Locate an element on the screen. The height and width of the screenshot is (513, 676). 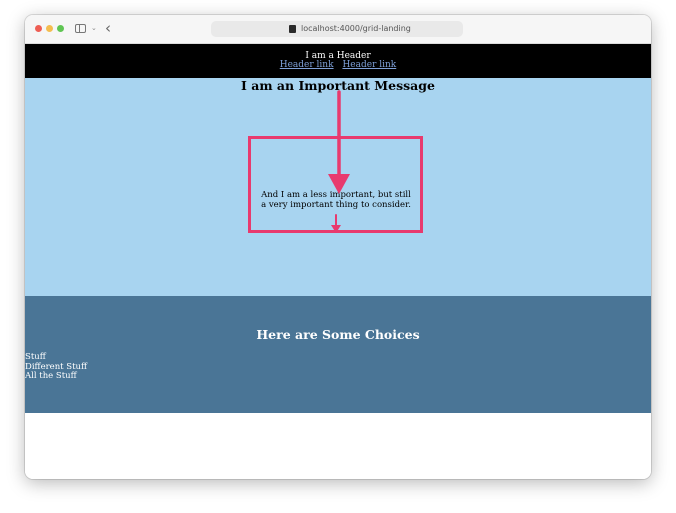
site-header: I am a Header Header link Header link is located at coordinates (338, 61).